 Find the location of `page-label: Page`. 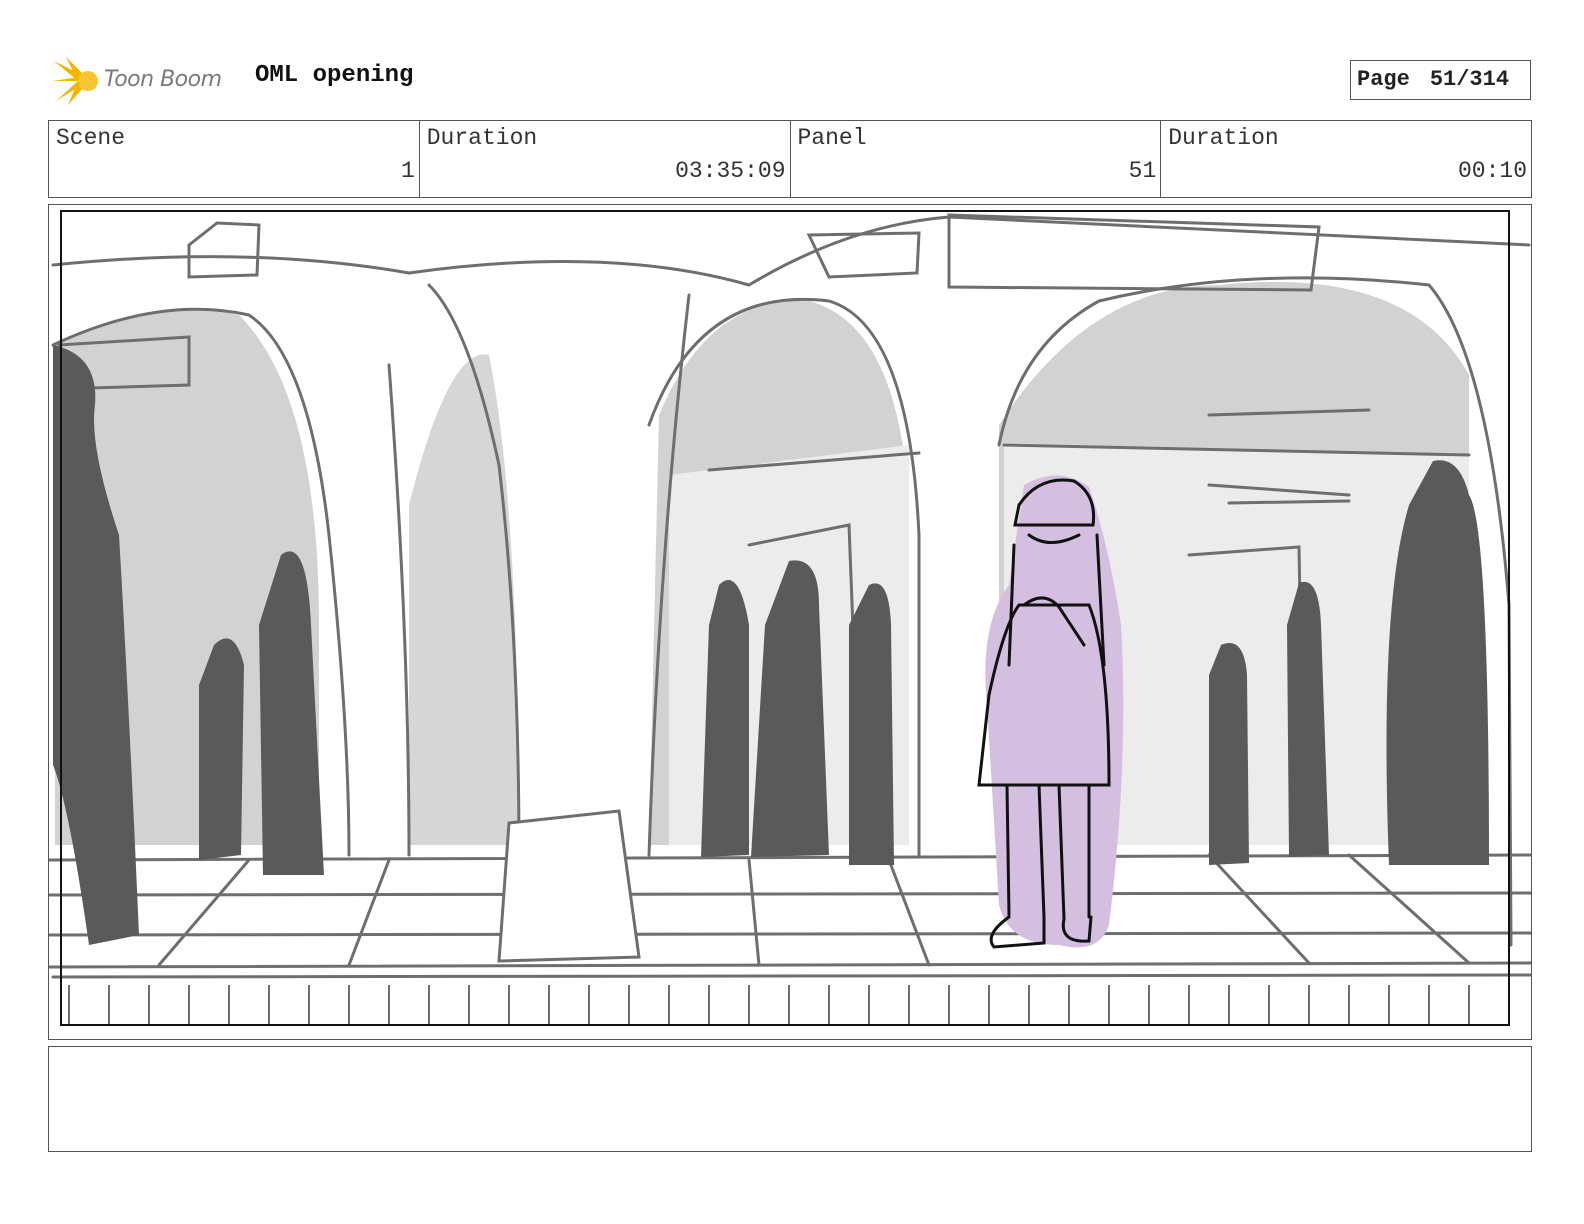

page-label: Page is located at coordinates (1383, 79).